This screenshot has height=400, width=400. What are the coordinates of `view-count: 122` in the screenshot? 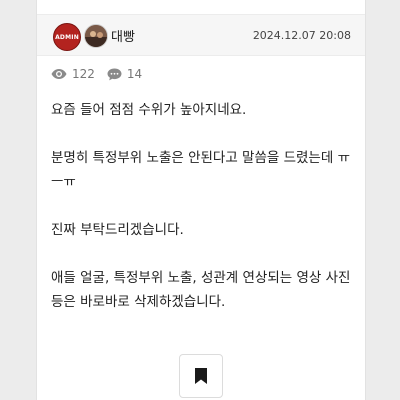 It's located at (73, 74).